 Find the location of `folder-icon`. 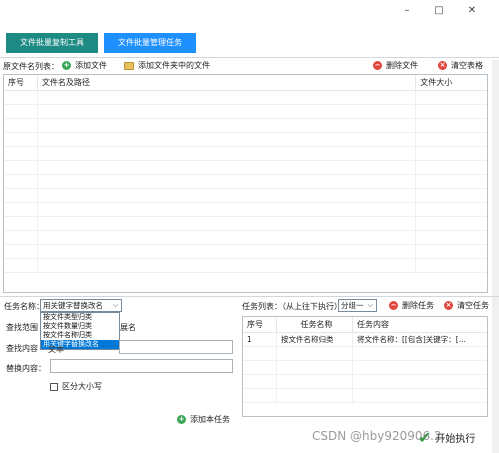

folder-icon is located at coordinates (129, 65).